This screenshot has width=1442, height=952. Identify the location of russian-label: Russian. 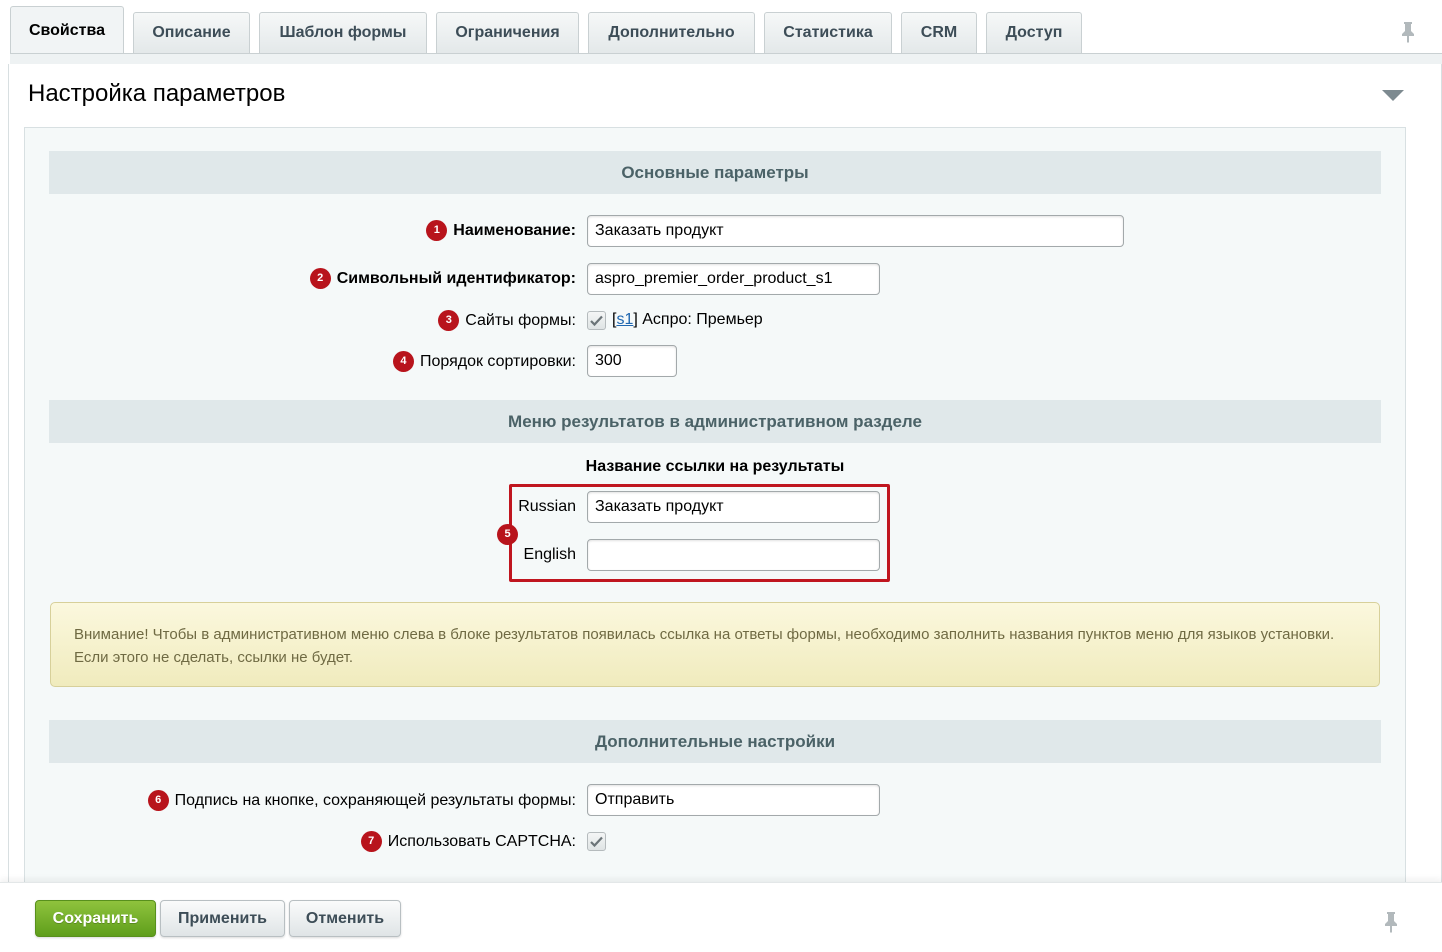
(547, 506).